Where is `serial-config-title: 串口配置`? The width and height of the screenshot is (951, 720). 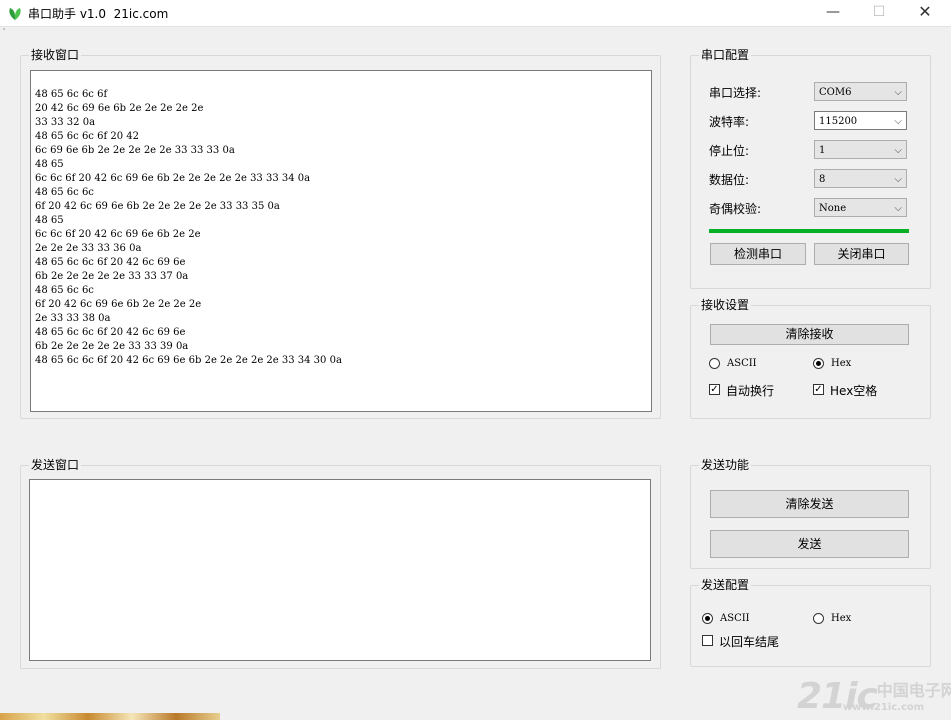
serial-config-title: 串口配置 is located at coordinates (725, 55).